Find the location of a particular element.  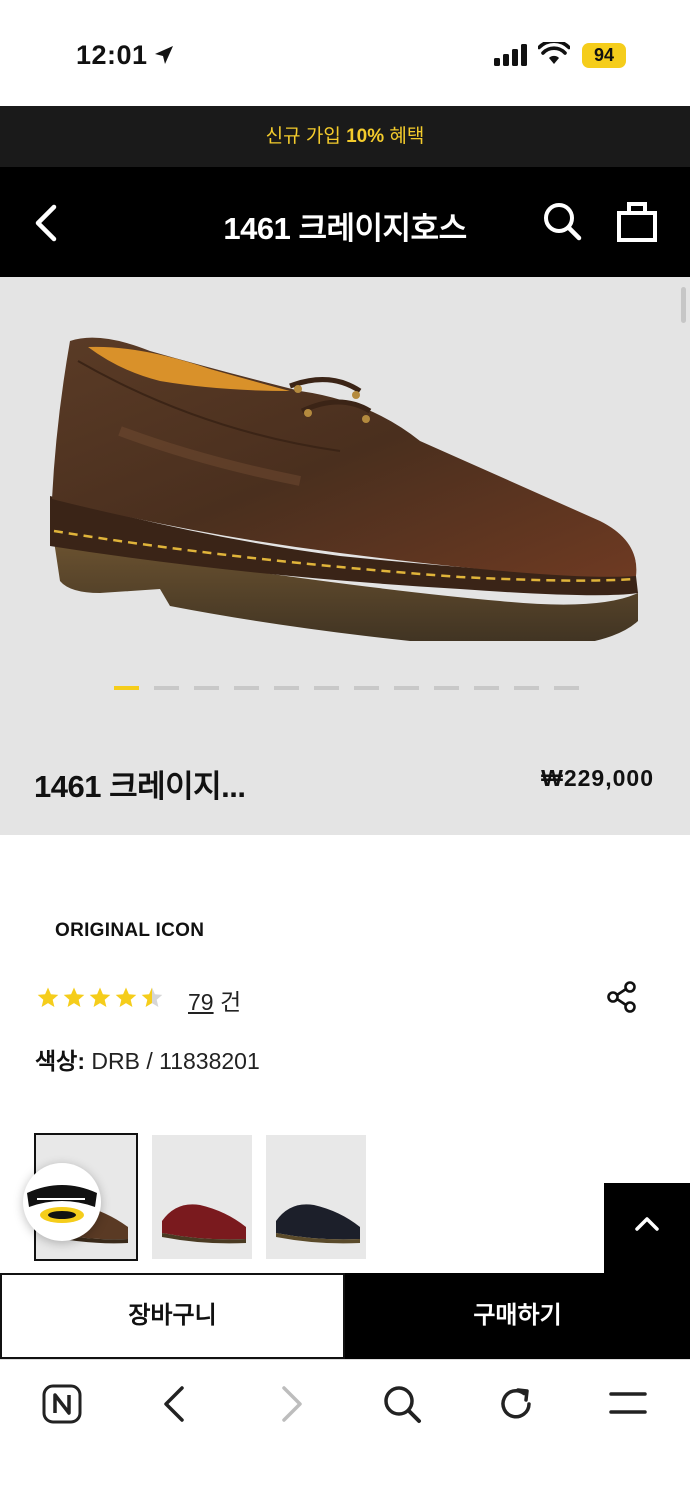

naver-home-icon is located at coordinates (62, 1406).